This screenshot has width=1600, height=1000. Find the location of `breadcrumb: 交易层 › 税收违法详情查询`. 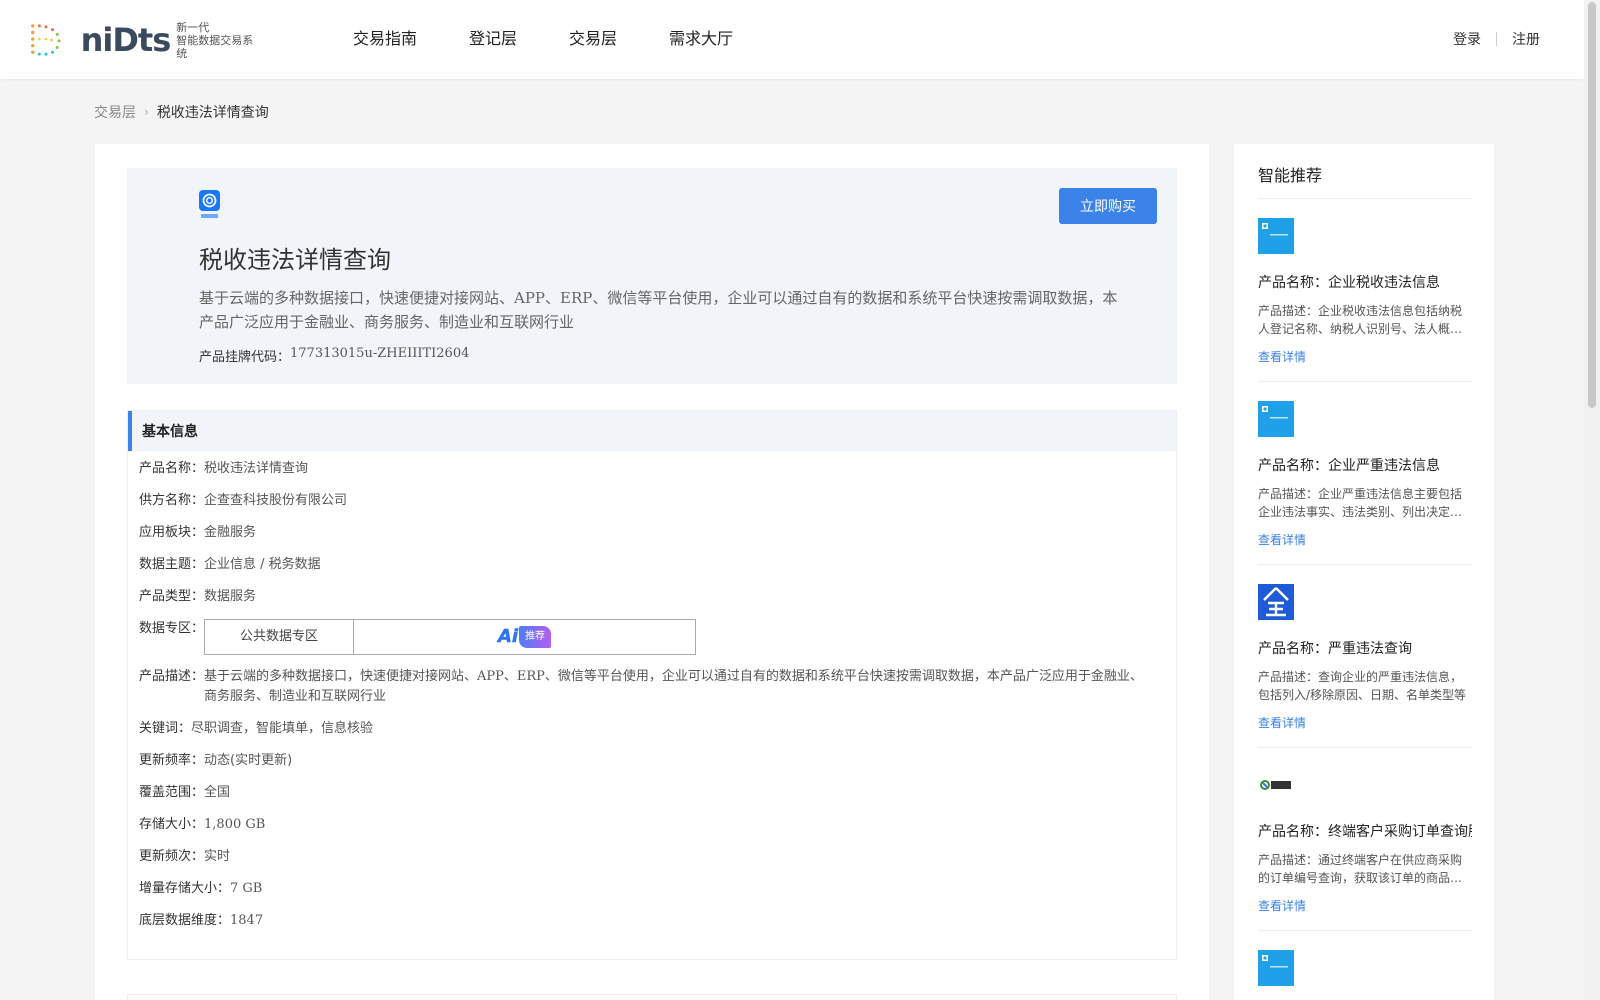

breadcrumb: 交易层 › 税收违法详情查询 is located at coordinates (181, 112).